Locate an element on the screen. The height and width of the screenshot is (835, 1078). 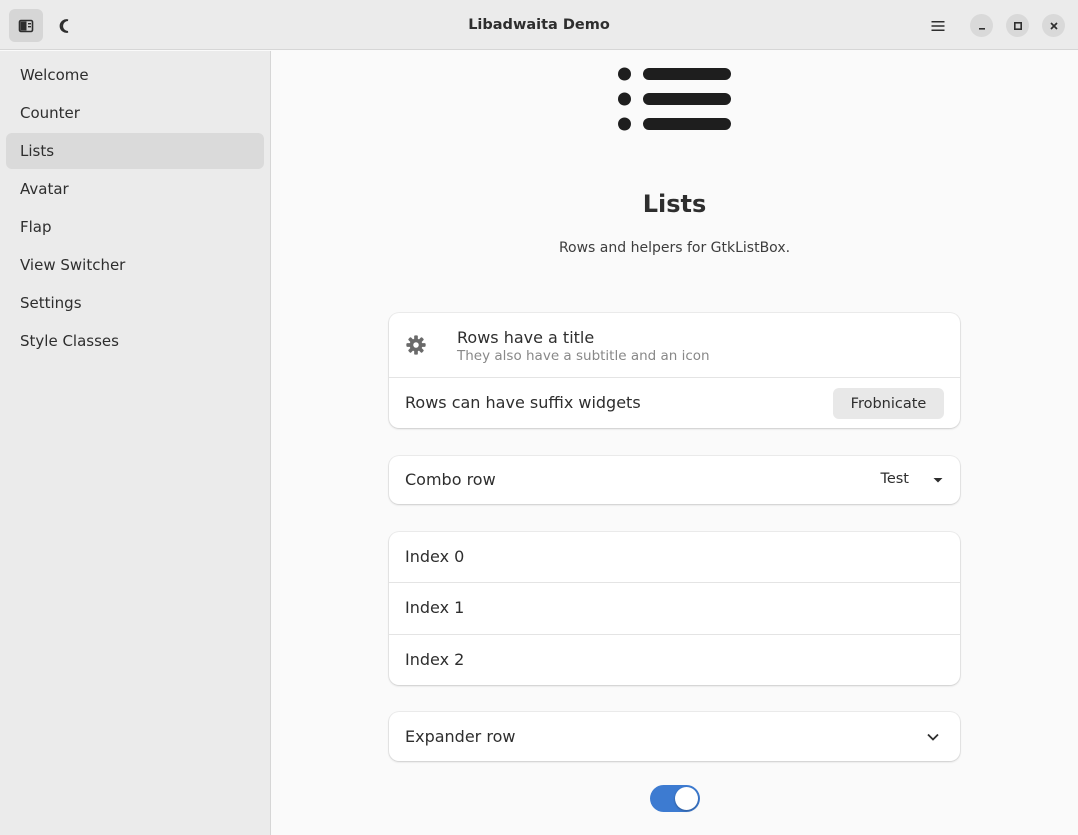
sidebar-show-icon is located at coordinates (26, 25).